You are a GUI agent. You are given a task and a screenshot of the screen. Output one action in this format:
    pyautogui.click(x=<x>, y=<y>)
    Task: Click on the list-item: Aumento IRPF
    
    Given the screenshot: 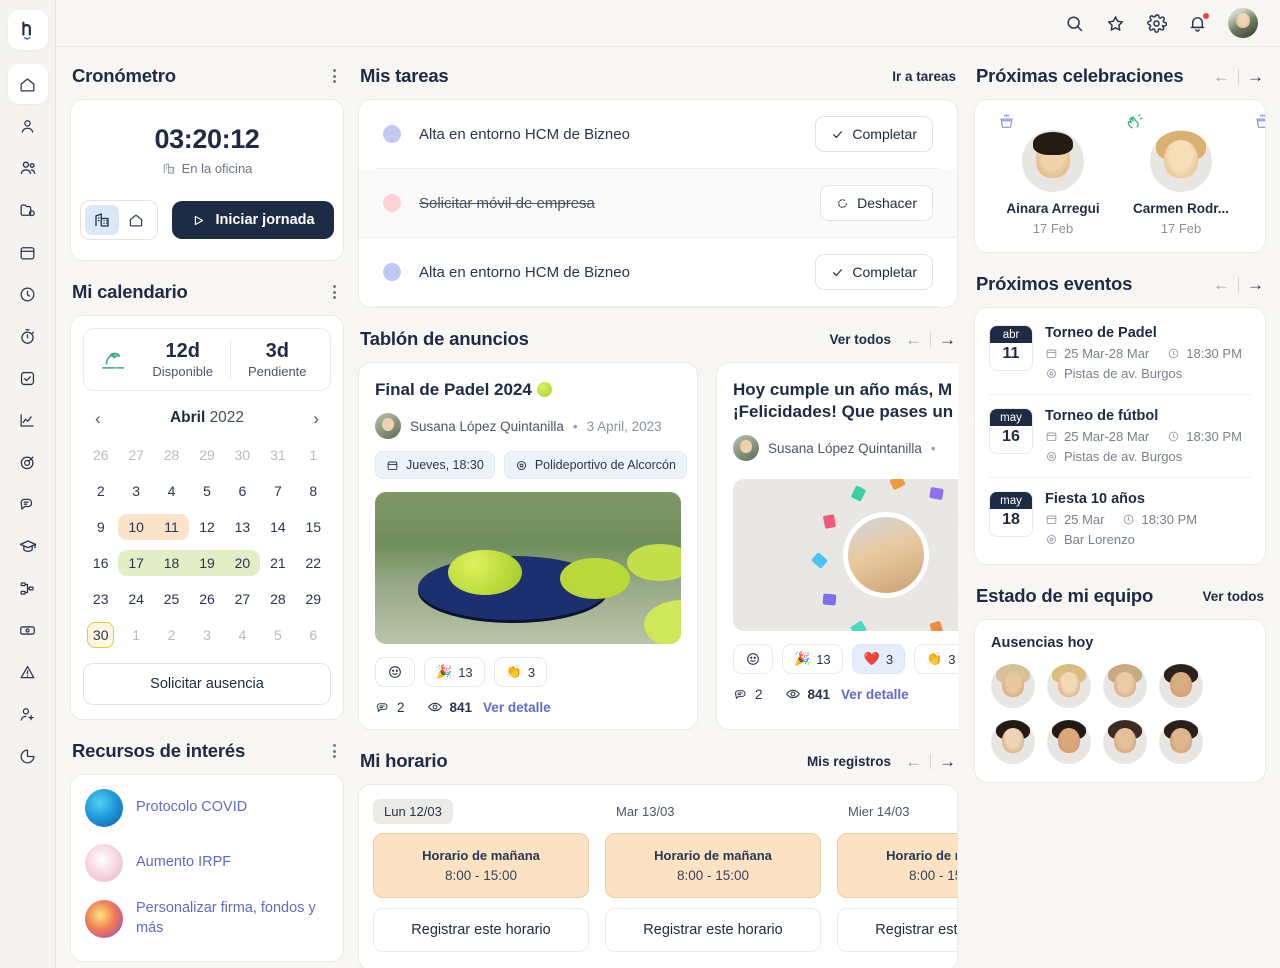 What is the action you would take?
    pyautogui.click(x=207, y=863)
    